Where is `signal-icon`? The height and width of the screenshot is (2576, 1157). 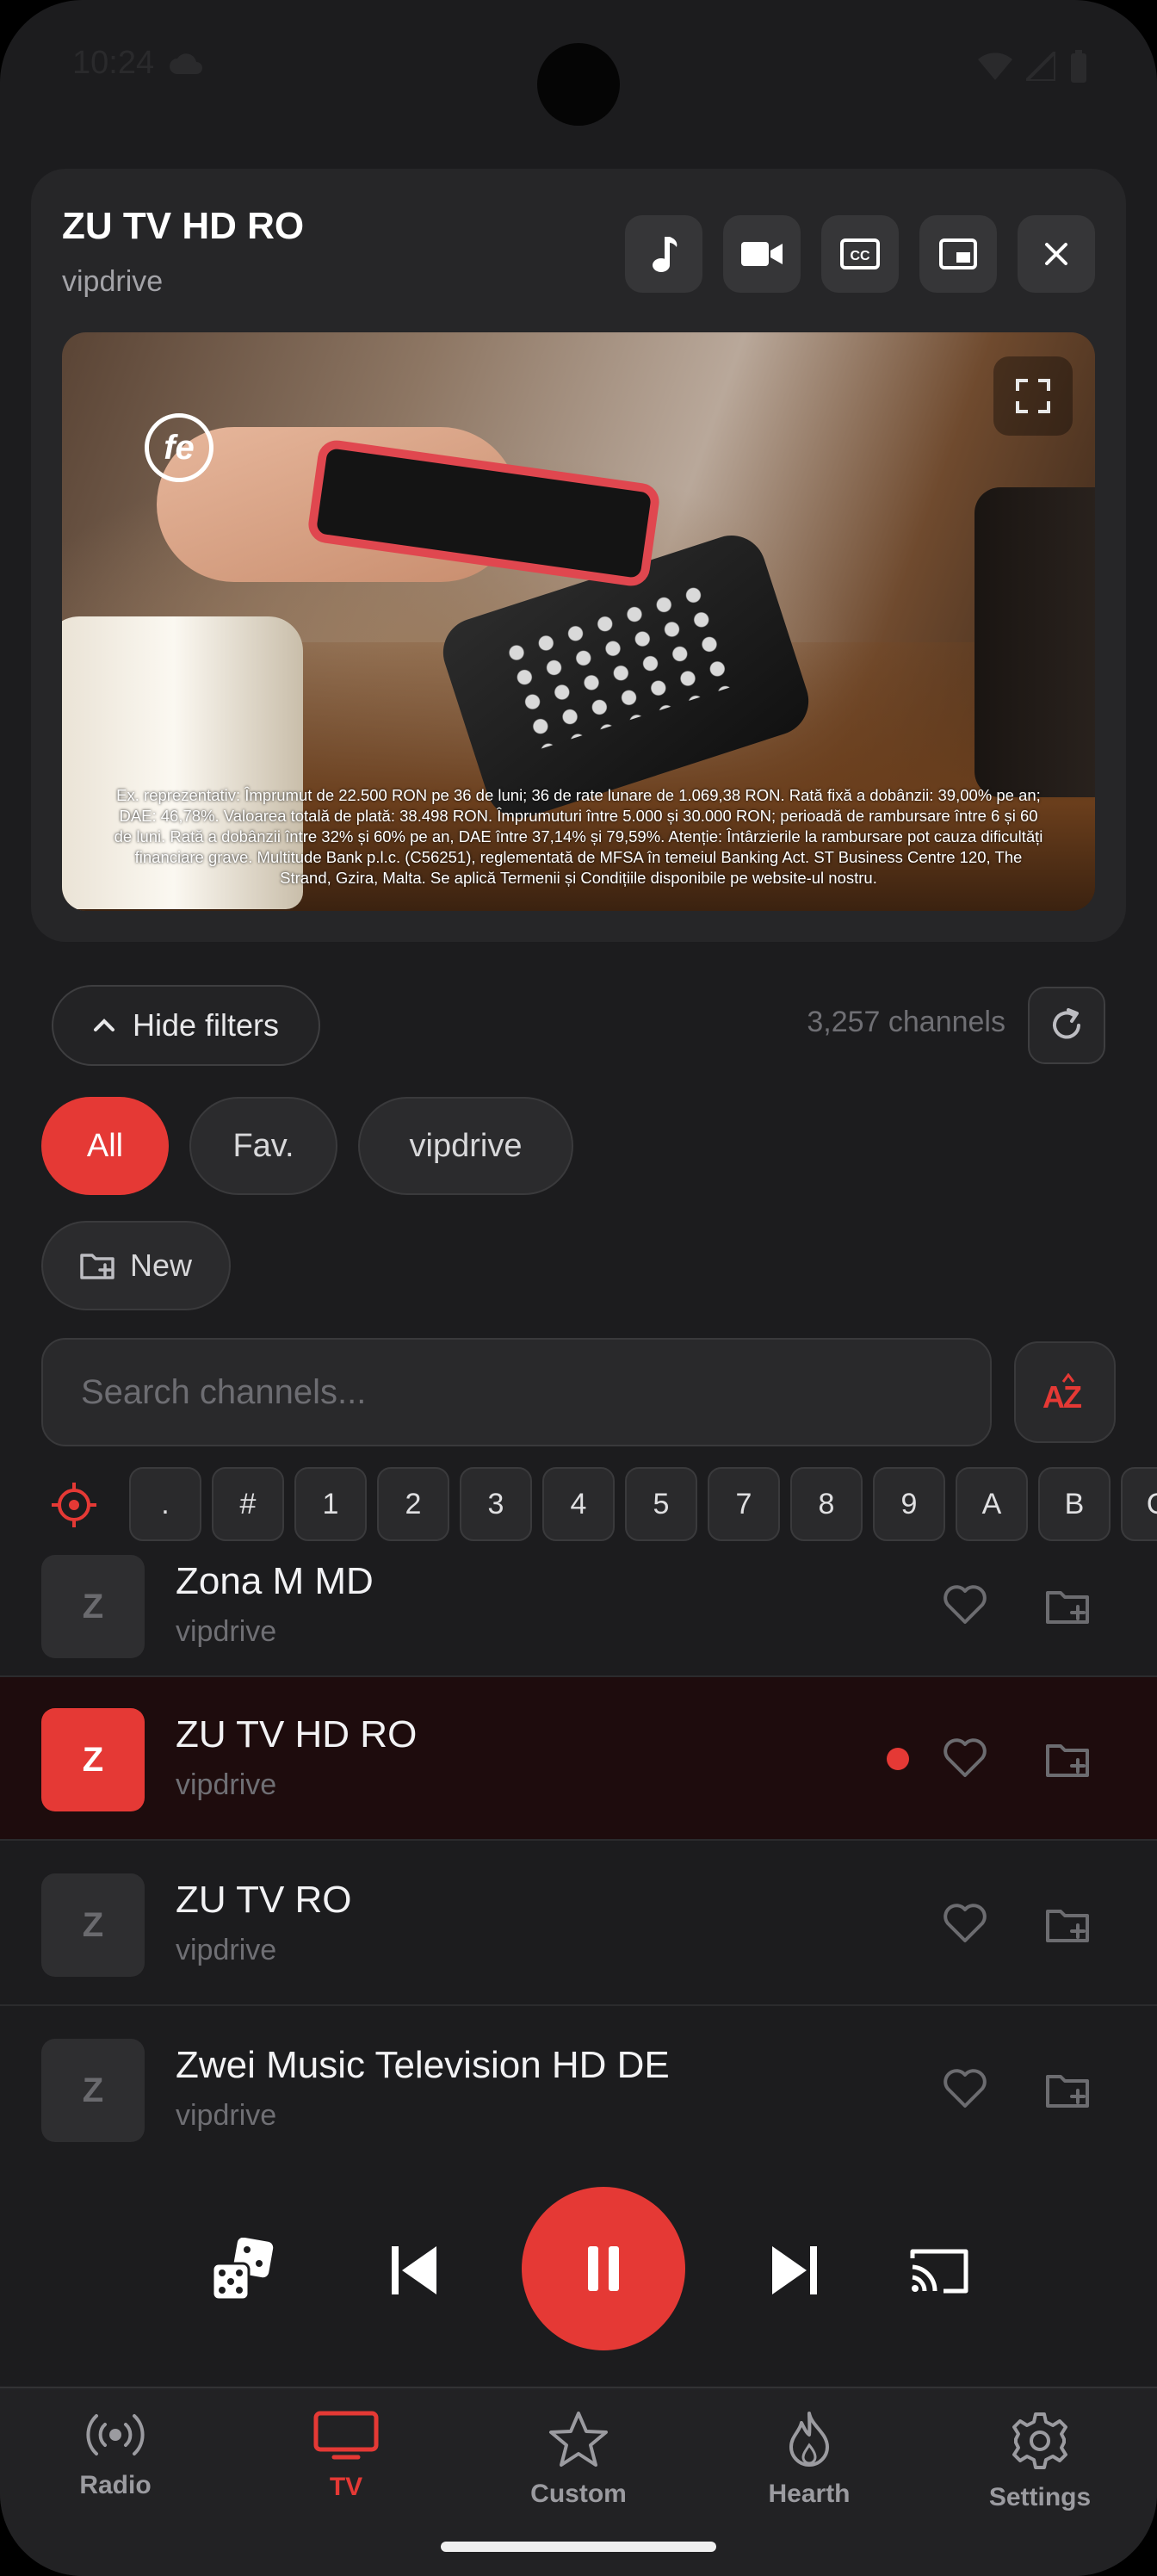 signal-icon is located at coordinates (1040, 66).